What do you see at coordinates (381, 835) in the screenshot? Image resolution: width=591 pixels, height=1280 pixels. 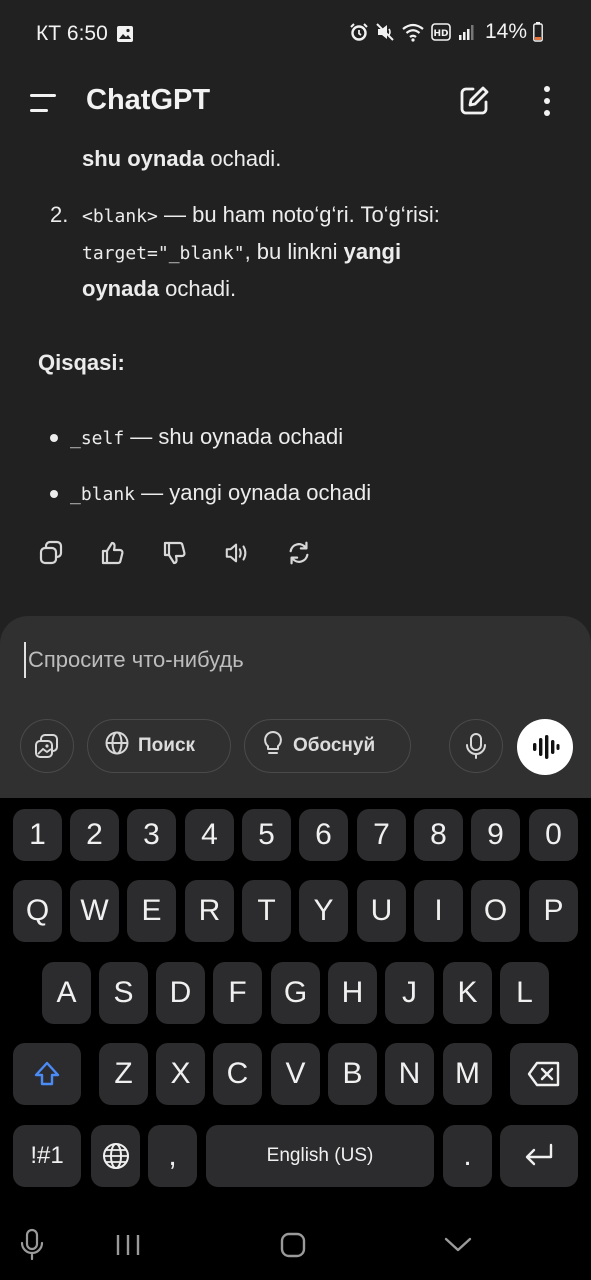 I see `key: 7` at bounding box center [381, 835].